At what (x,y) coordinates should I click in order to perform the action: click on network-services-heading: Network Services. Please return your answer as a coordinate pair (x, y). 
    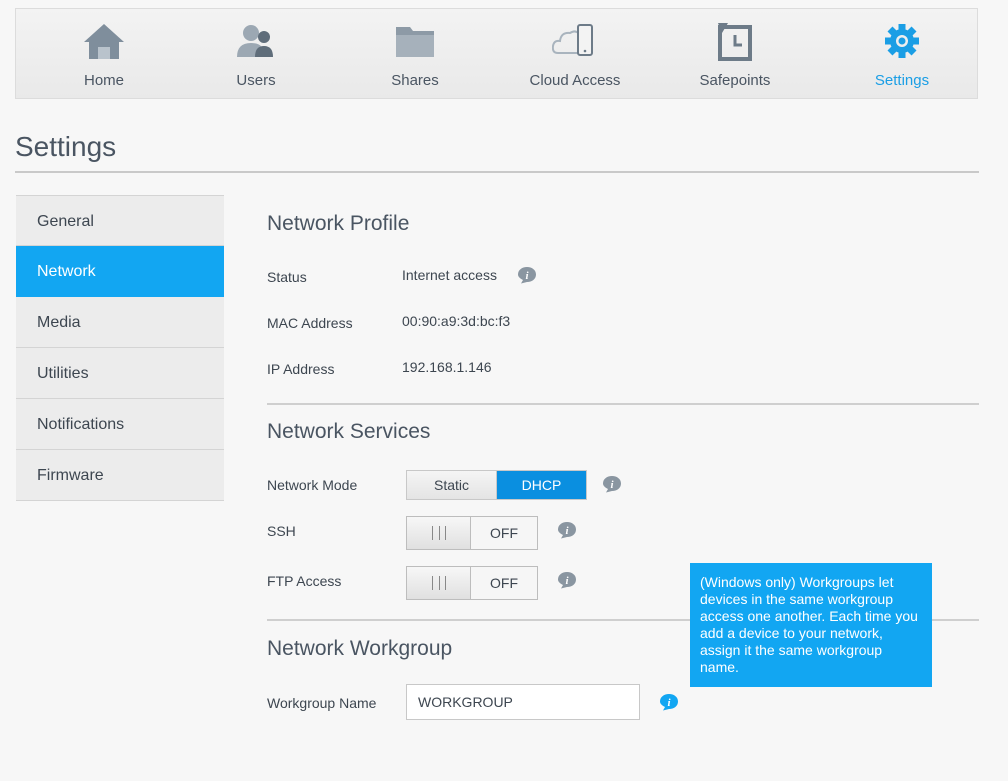
    Looking at the image, I should click on (349, 431).